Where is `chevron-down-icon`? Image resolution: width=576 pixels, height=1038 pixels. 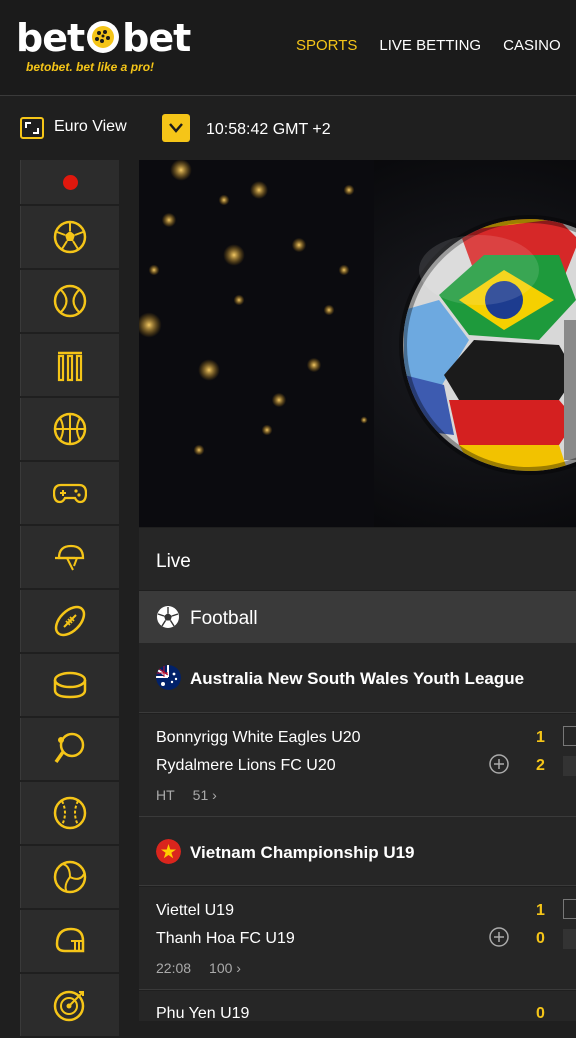 chevron-down-icon is located at coordinates (176, 128).